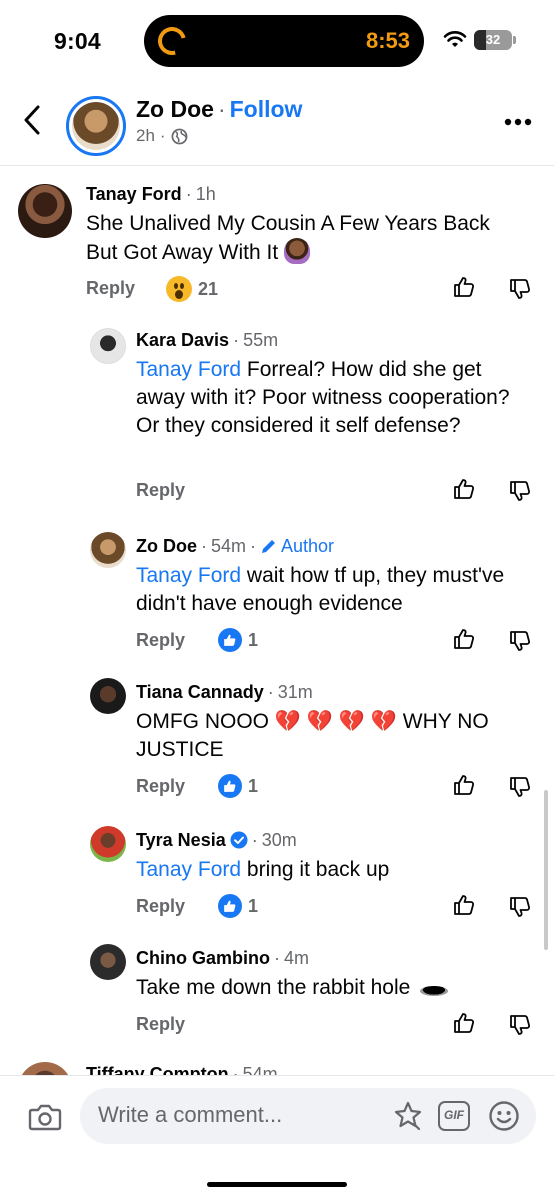 The height and width of the screenshot is (1200, 554). Describe the element at coordinates (229, 546) in the screenshot. I see `comment-time: 54m` at that location.